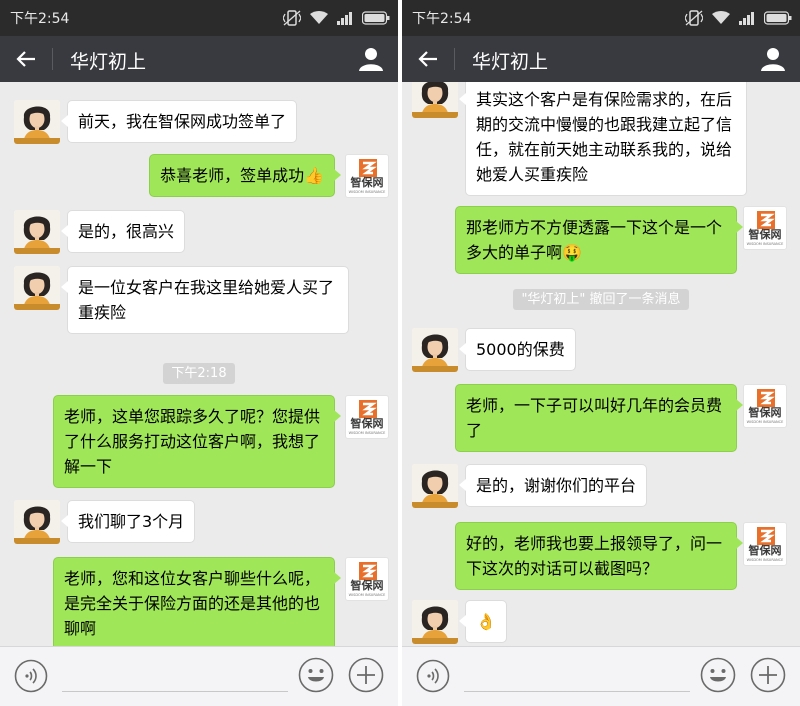  Describe the element at coordinates (197, 601) in the screenshot. I see `outgoing-message: 老师，您和这位女客户聊些什么呢，是完全关于保险方面的还是其他的也聊啊` at that location.